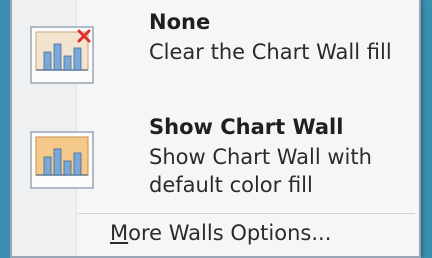 The image size is (432, 258). What do you see at coordinates (270, 52) in the screenshot?
I see `menu-item-none-description: Clear the Chart Wall fill` at bounding box center [270, 52].